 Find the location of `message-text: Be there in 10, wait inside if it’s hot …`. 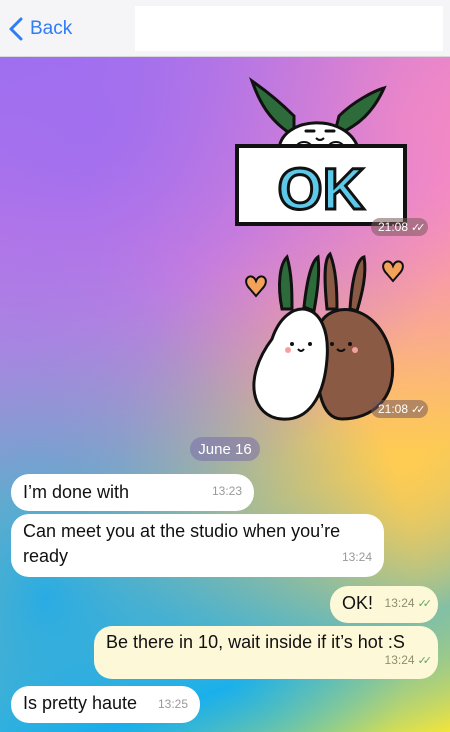

message-text: Be there in 10, wait inside if it’s hot … is located at coordinates (255, 642).